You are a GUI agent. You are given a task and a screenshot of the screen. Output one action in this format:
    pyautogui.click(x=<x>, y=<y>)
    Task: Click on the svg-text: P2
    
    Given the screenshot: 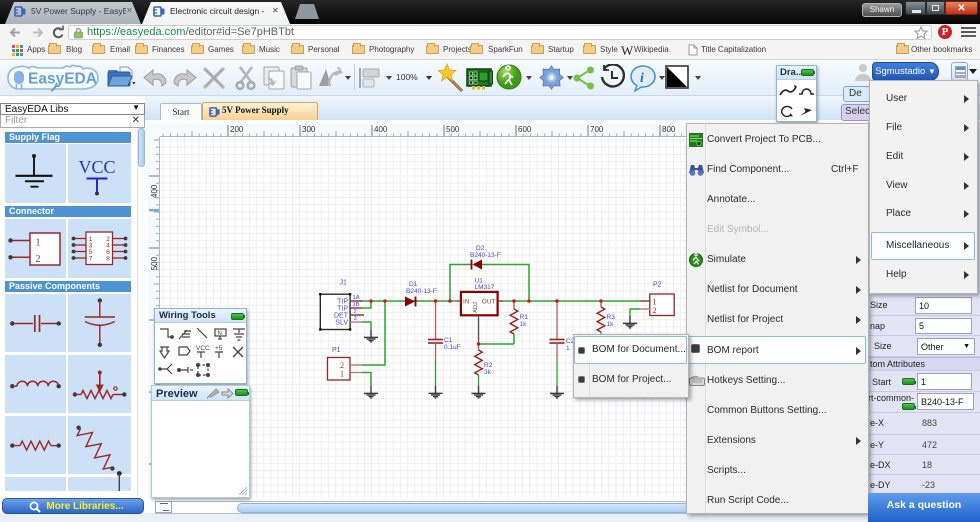 What is the action you would take?
    pyautogui.click(x=657, y=285)
    